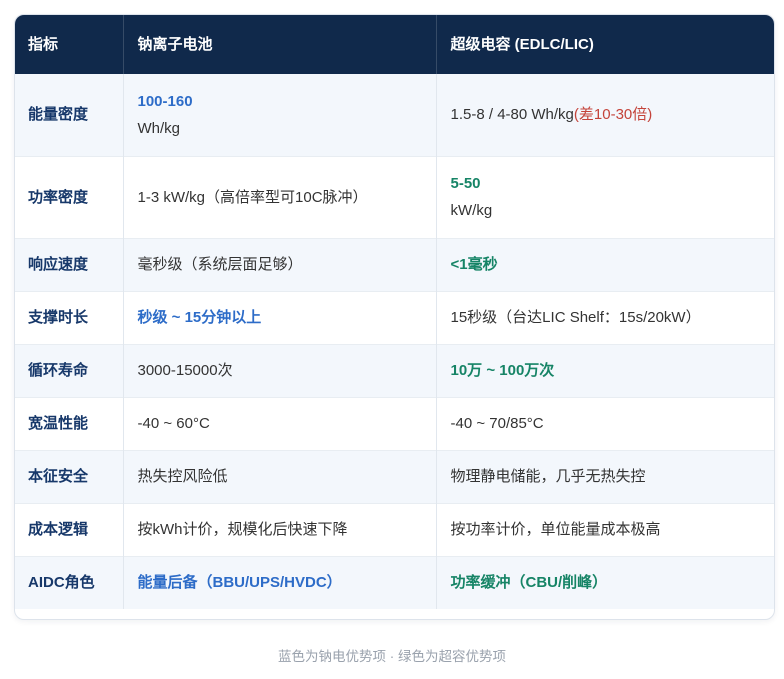  What do you see at coordinates (69, 582) in the screenshot?
I see `metric-label: AIDC角色` at bounding box center [69, 582].